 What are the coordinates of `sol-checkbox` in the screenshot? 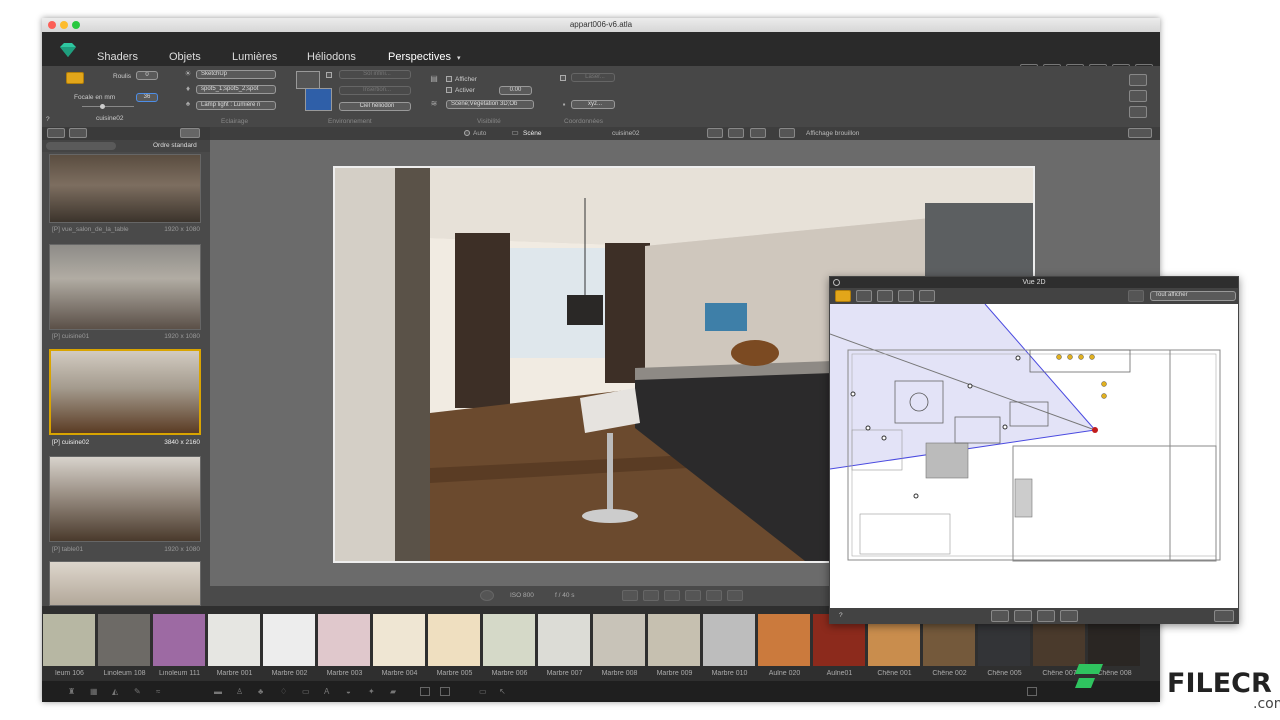 It's located at (329, 75).